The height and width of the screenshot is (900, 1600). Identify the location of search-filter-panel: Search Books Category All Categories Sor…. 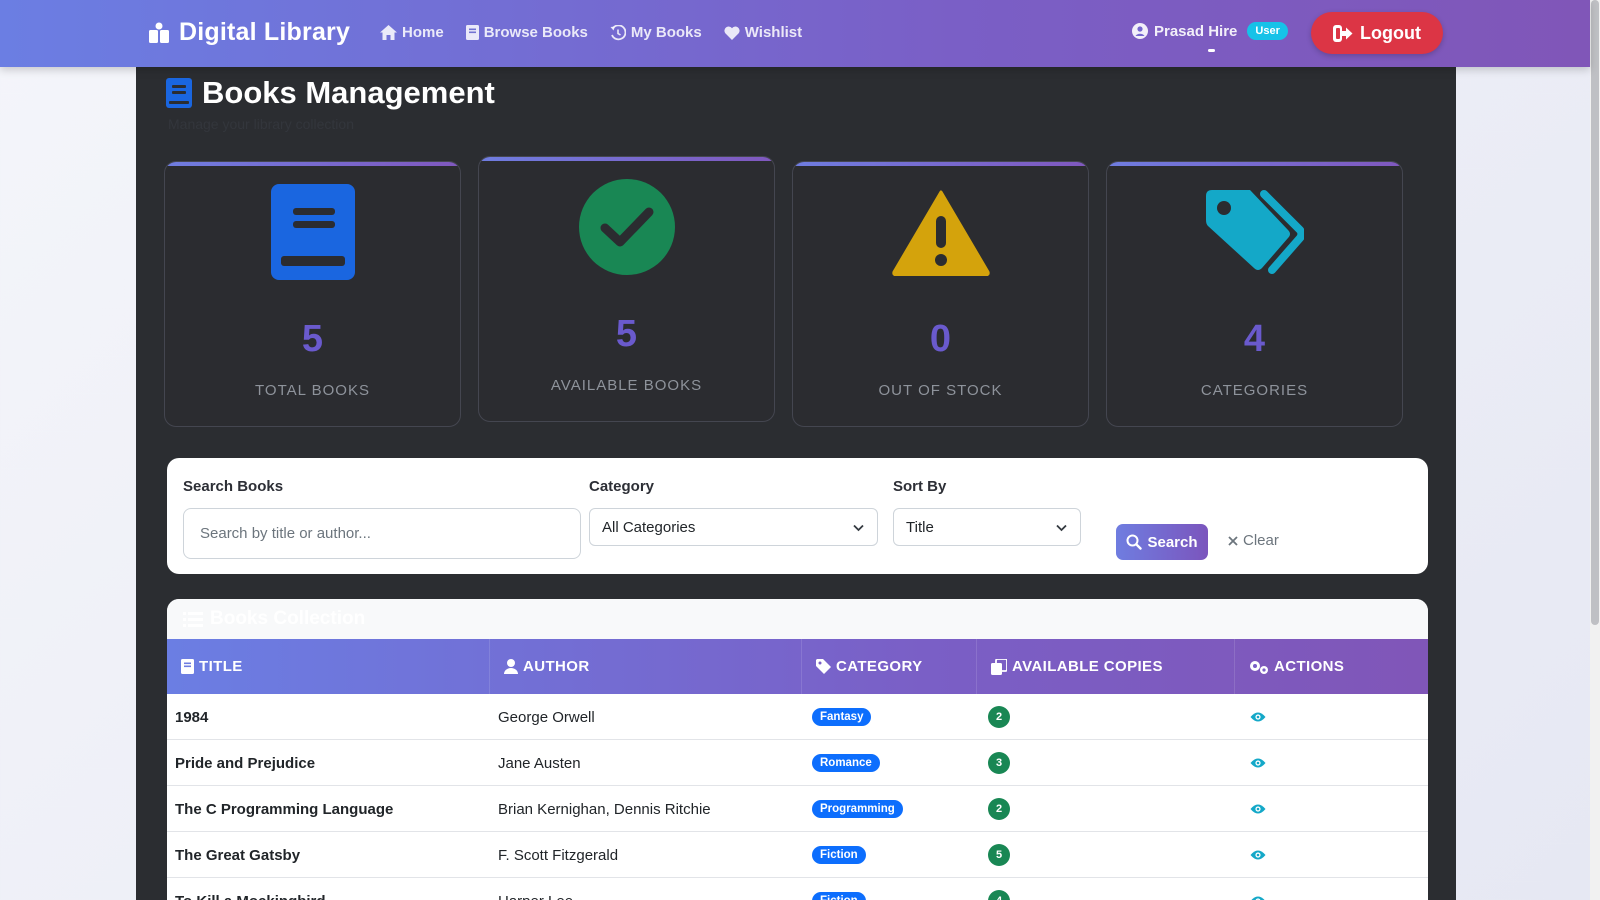
(797, 516).